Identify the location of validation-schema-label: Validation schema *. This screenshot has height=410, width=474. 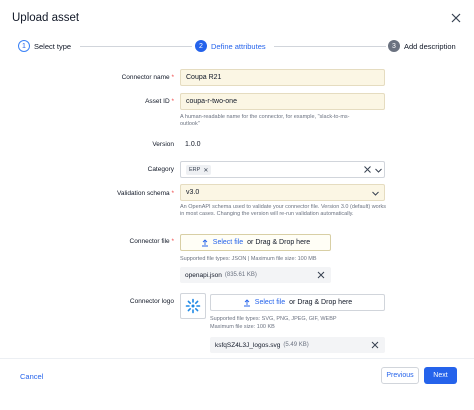
(145, 193).